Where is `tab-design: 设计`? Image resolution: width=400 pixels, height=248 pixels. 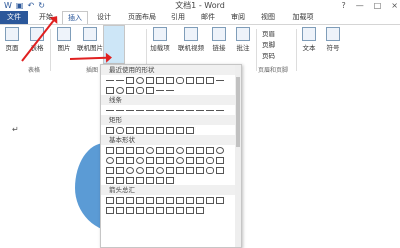 tab-design: 设计 is located at coordinates (104, 17).